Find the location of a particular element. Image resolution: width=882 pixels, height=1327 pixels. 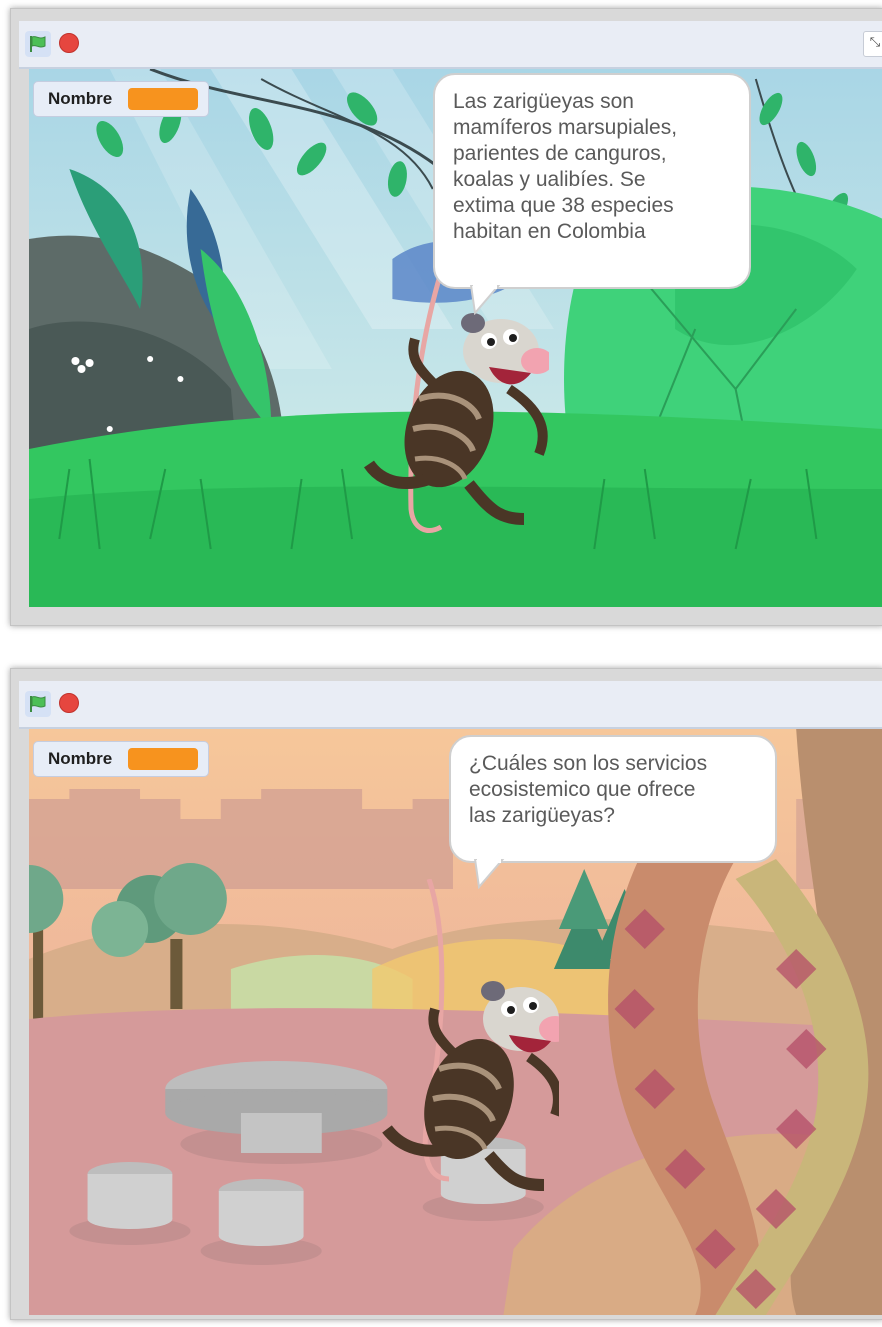

fullscreen-button: ⤡ is located at coordinates (872, 44).